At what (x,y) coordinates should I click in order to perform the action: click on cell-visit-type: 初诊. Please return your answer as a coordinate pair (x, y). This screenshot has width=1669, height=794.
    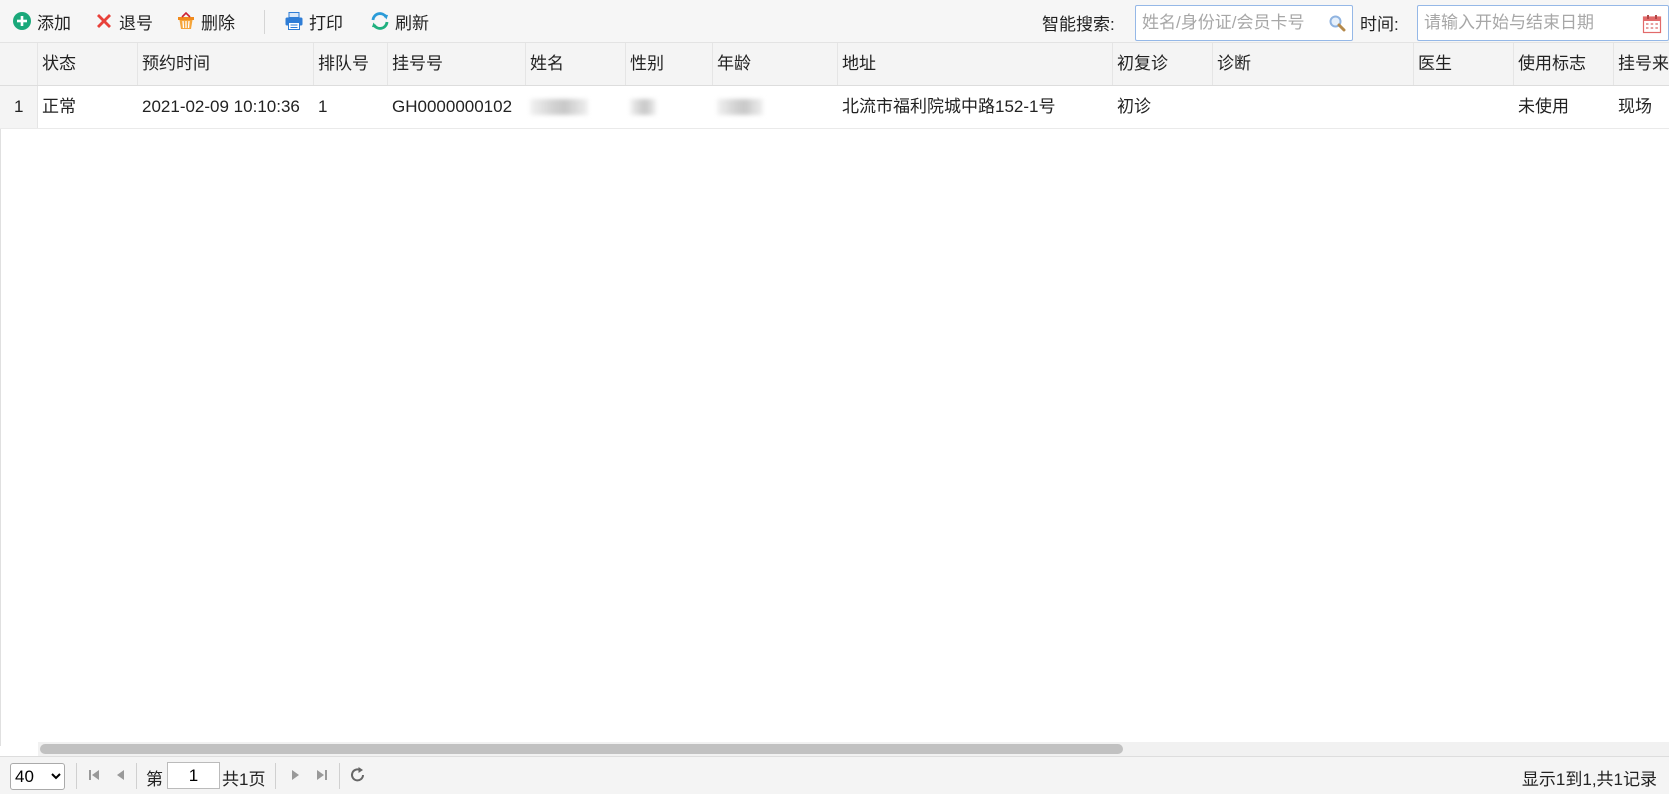
    Looking at the image, I should click on (1134, 106).